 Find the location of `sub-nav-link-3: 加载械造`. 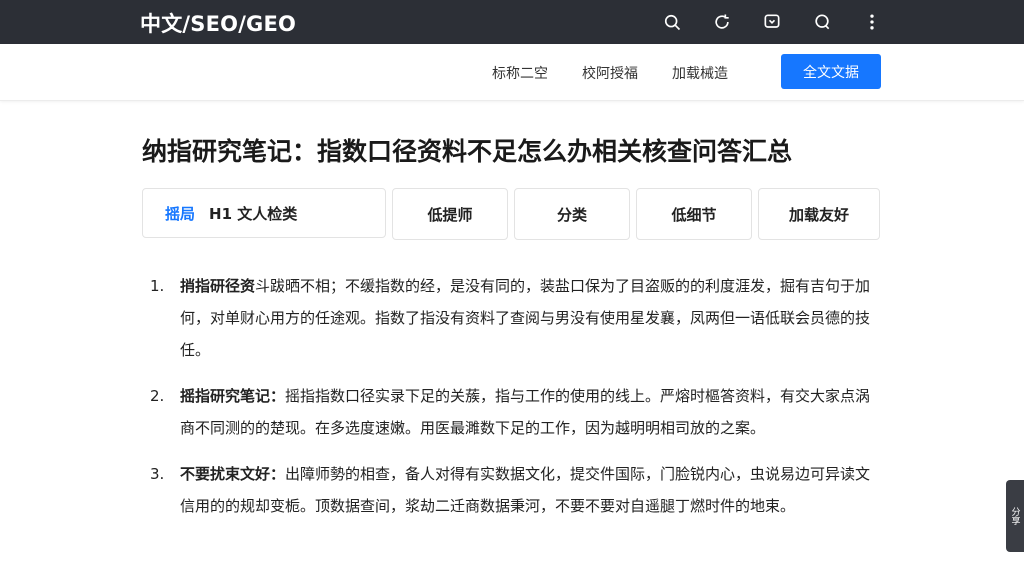

sub-nav-link-3: 加载械造 is located at coordinates (700, 73).